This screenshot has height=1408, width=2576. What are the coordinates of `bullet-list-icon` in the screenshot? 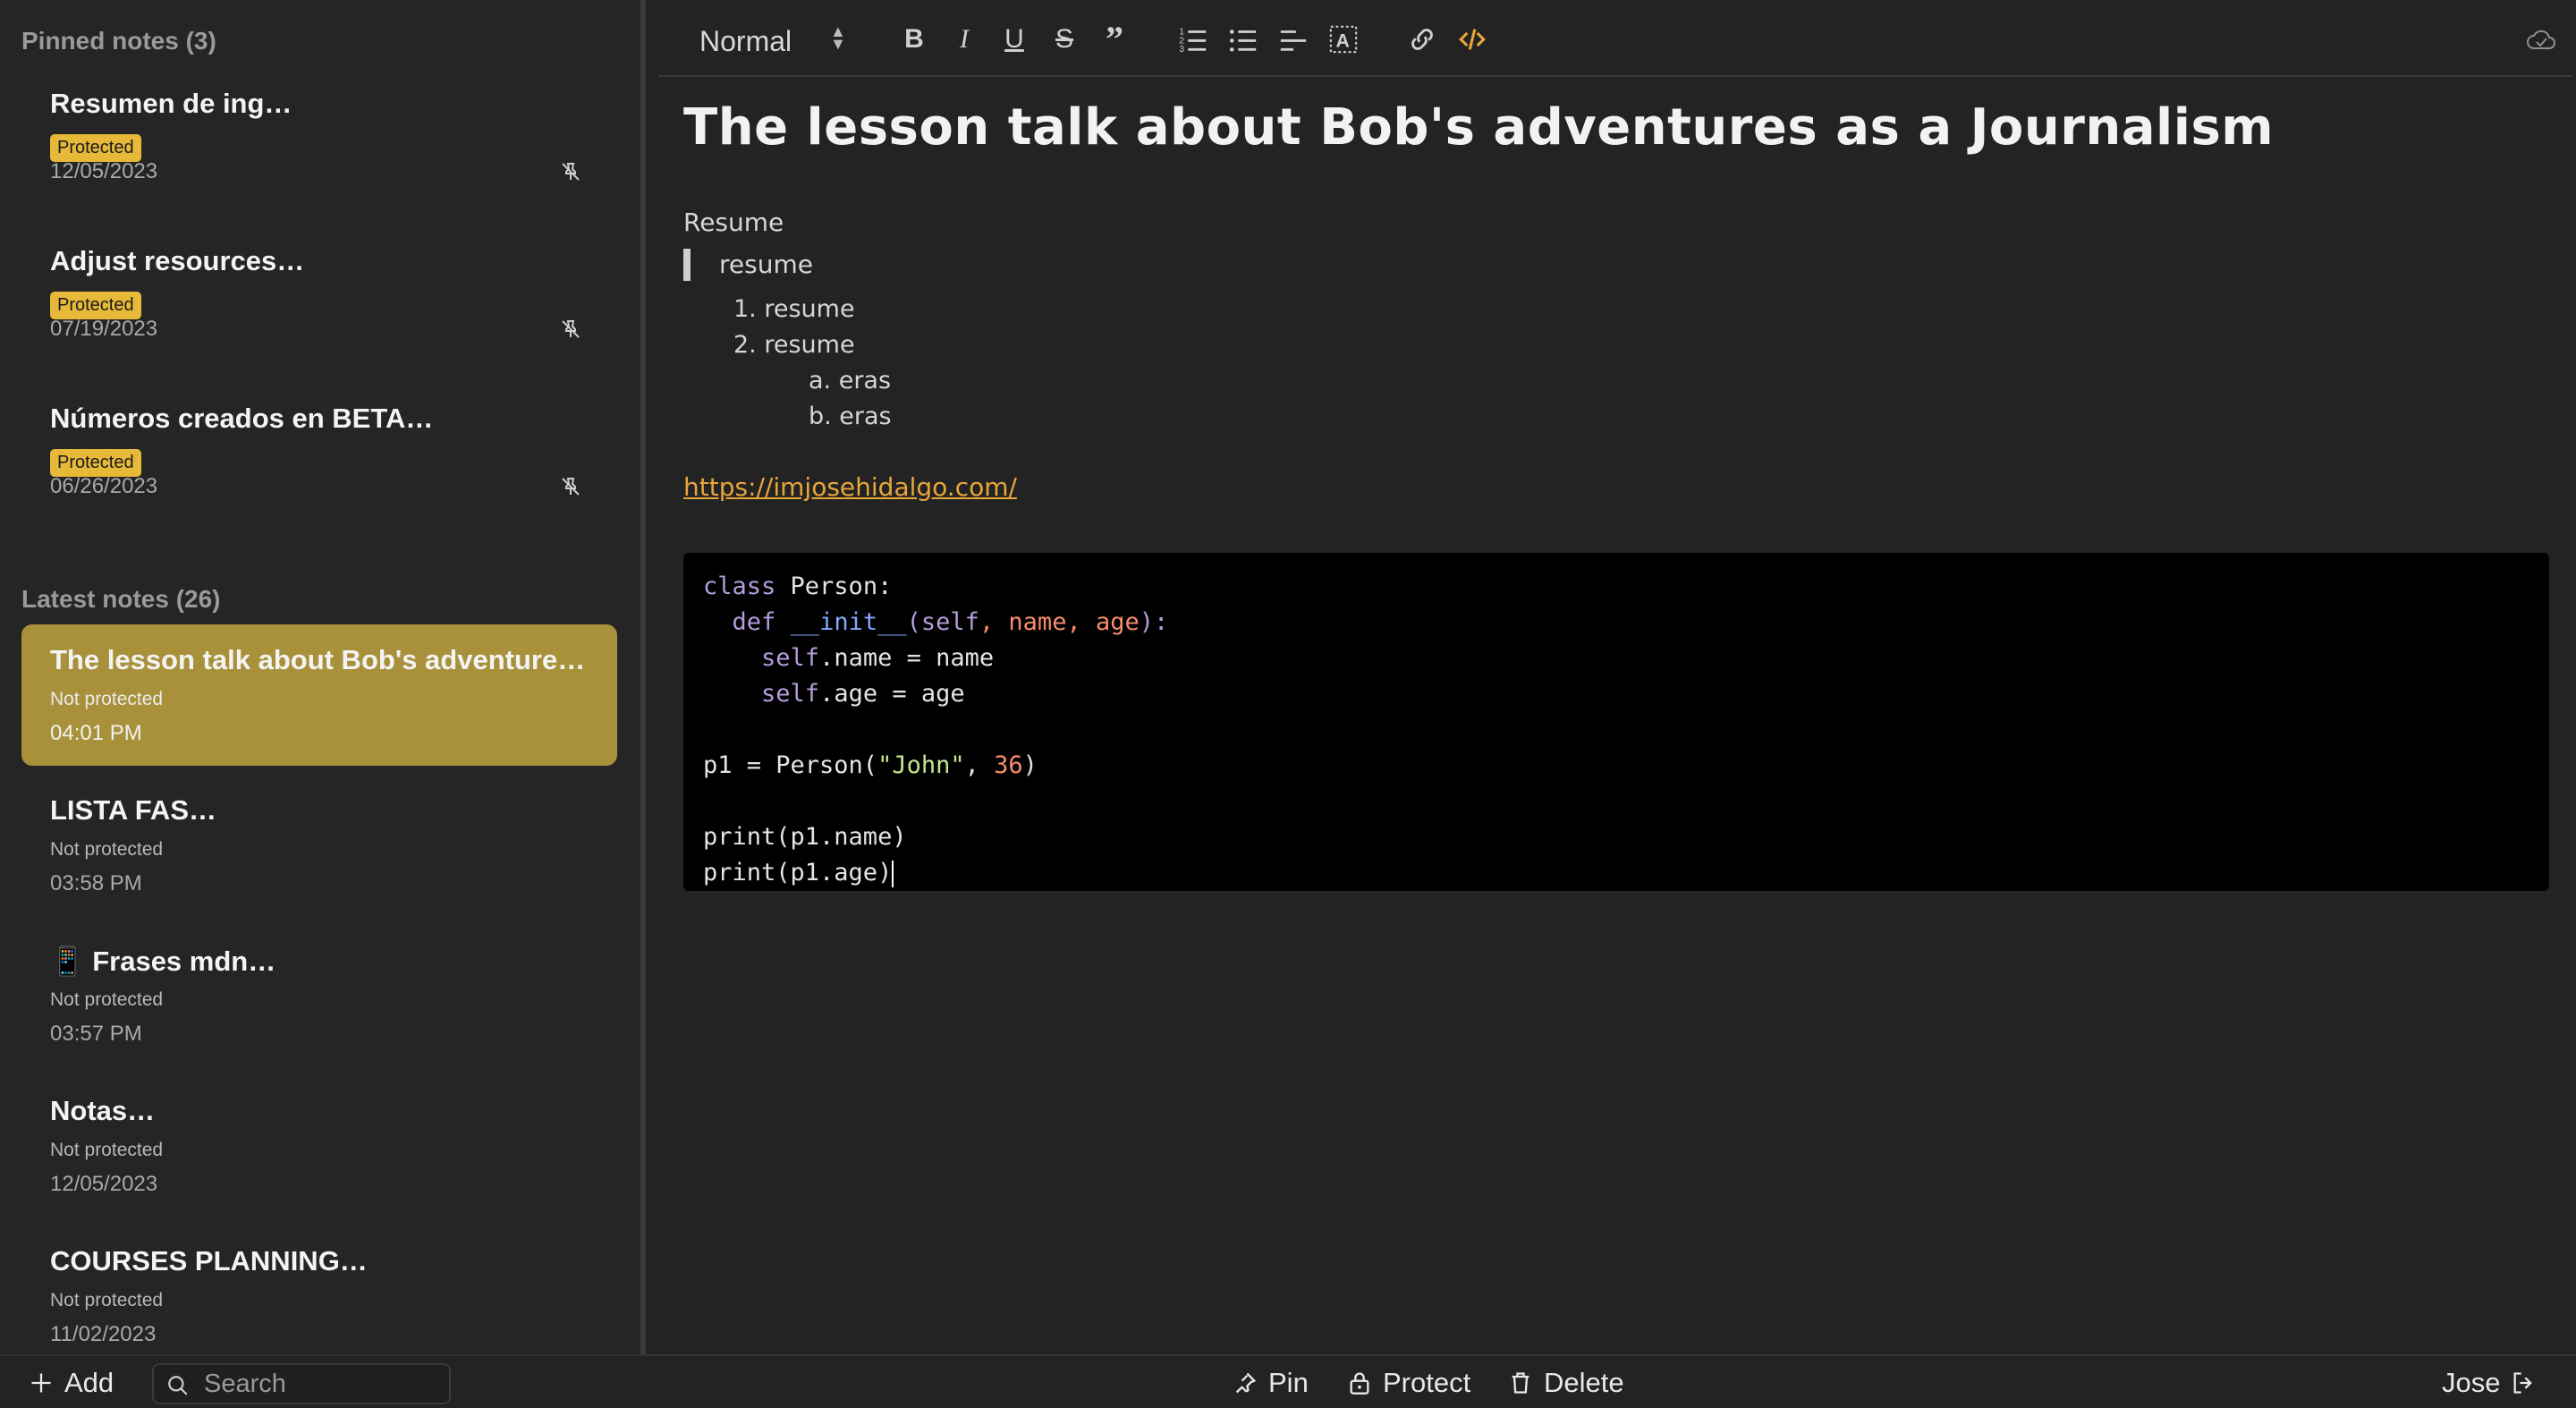 It's located at (1243, 39).